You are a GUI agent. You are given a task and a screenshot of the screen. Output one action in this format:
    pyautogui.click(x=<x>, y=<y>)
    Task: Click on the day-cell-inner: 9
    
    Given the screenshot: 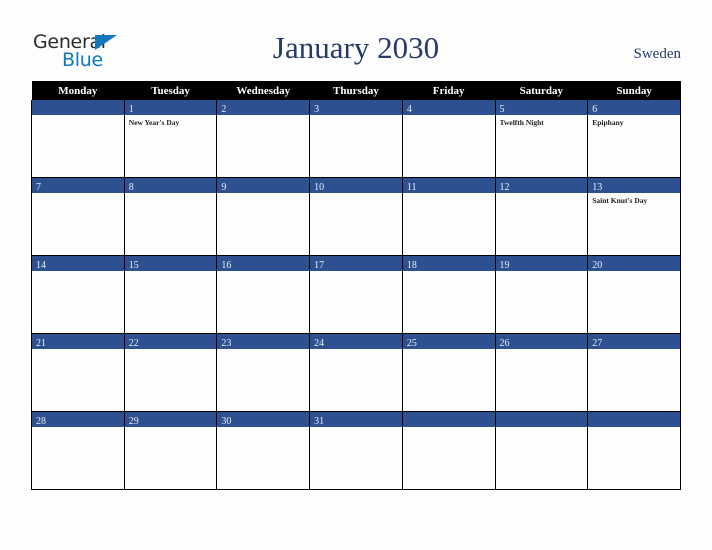 What is the action you would take?
    pyautogui.click(x=263, y=216)
    